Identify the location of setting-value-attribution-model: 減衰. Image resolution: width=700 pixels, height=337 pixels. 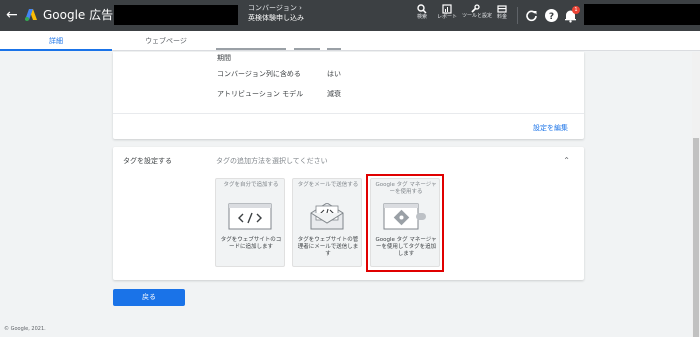
(334, 94).